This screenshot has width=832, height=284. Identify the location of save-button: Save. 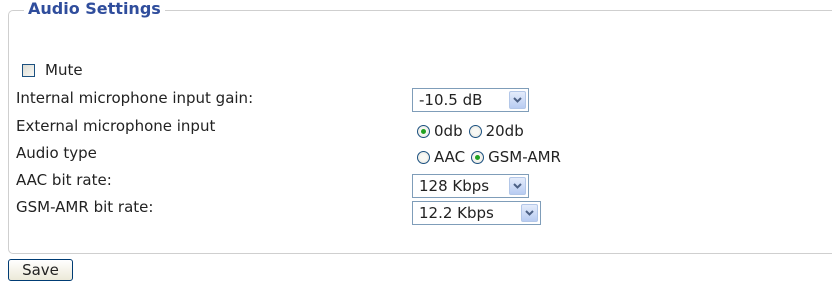
(40, 270).